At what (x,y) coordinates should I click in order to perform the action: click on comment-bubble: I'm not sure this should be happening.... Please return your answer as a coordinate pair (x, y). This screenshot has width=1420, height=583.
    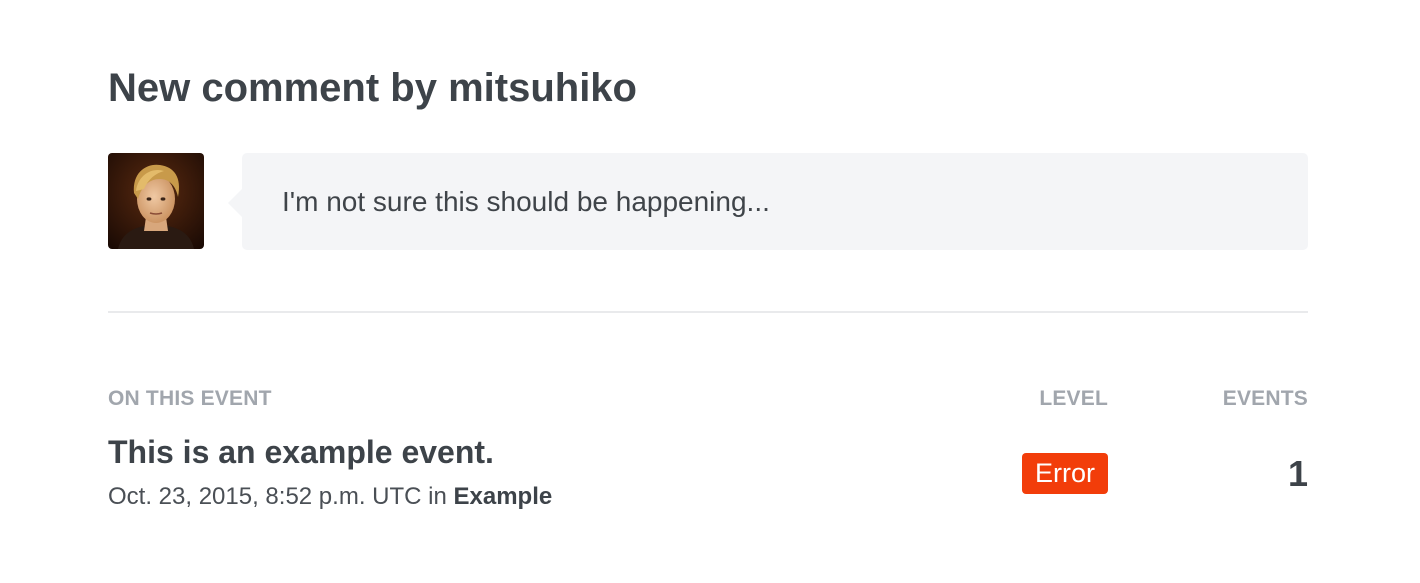
    Looking at the image, I should click on (768, 201).